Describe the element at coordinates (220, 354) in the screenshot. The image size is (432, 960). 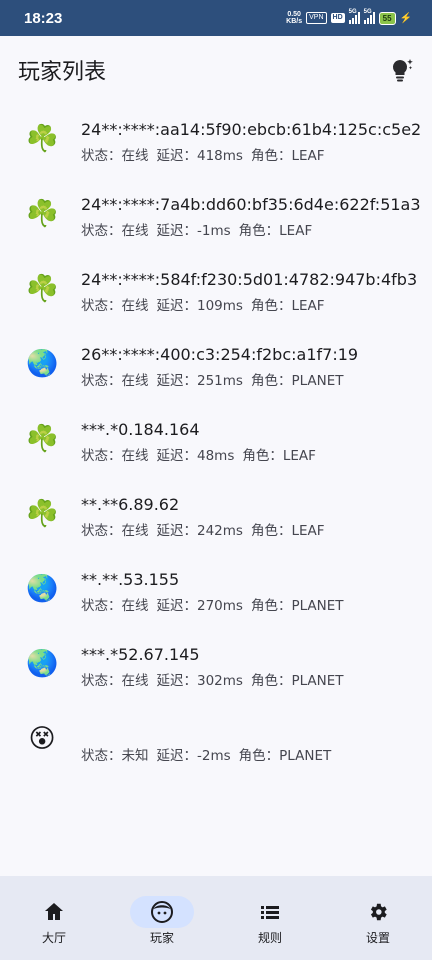
I see `player-address: 26**:****:400:c3:254:f2bc:a1f7:19` at that location.